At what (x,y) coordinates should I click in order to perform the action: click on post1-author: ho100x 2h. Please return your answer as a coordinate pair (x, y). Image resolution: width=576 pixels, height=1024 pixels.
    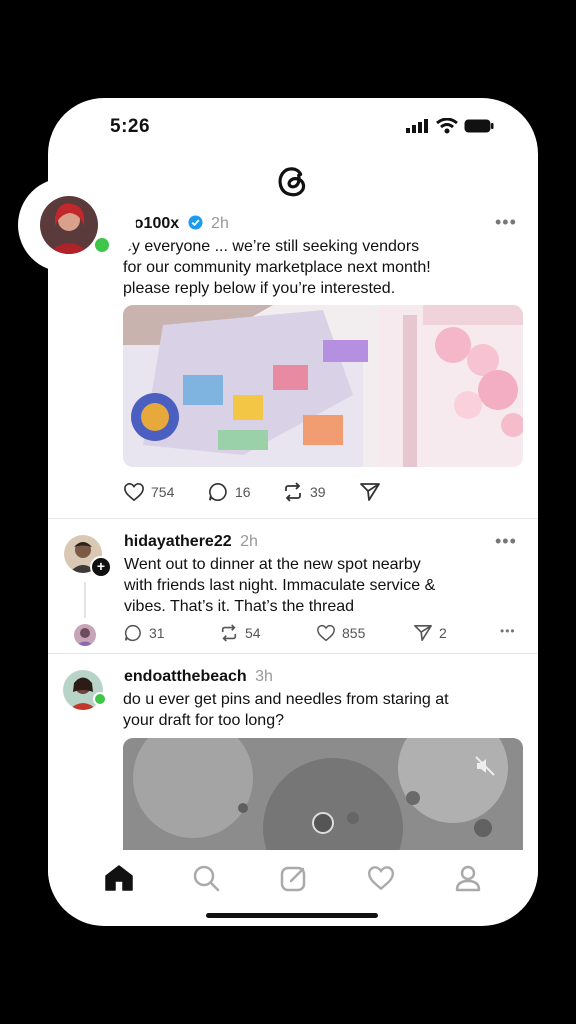
    Looking at the image, I should click on (176, 224).